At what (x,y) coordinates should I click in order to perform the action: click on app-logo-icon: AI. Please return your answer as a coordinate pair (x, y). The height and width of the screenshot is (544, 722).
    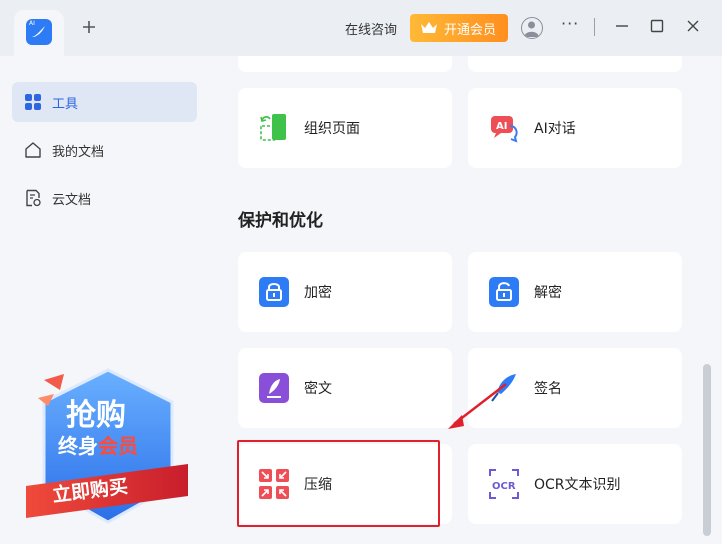
    Looking at the image, I should click on (39, 32).